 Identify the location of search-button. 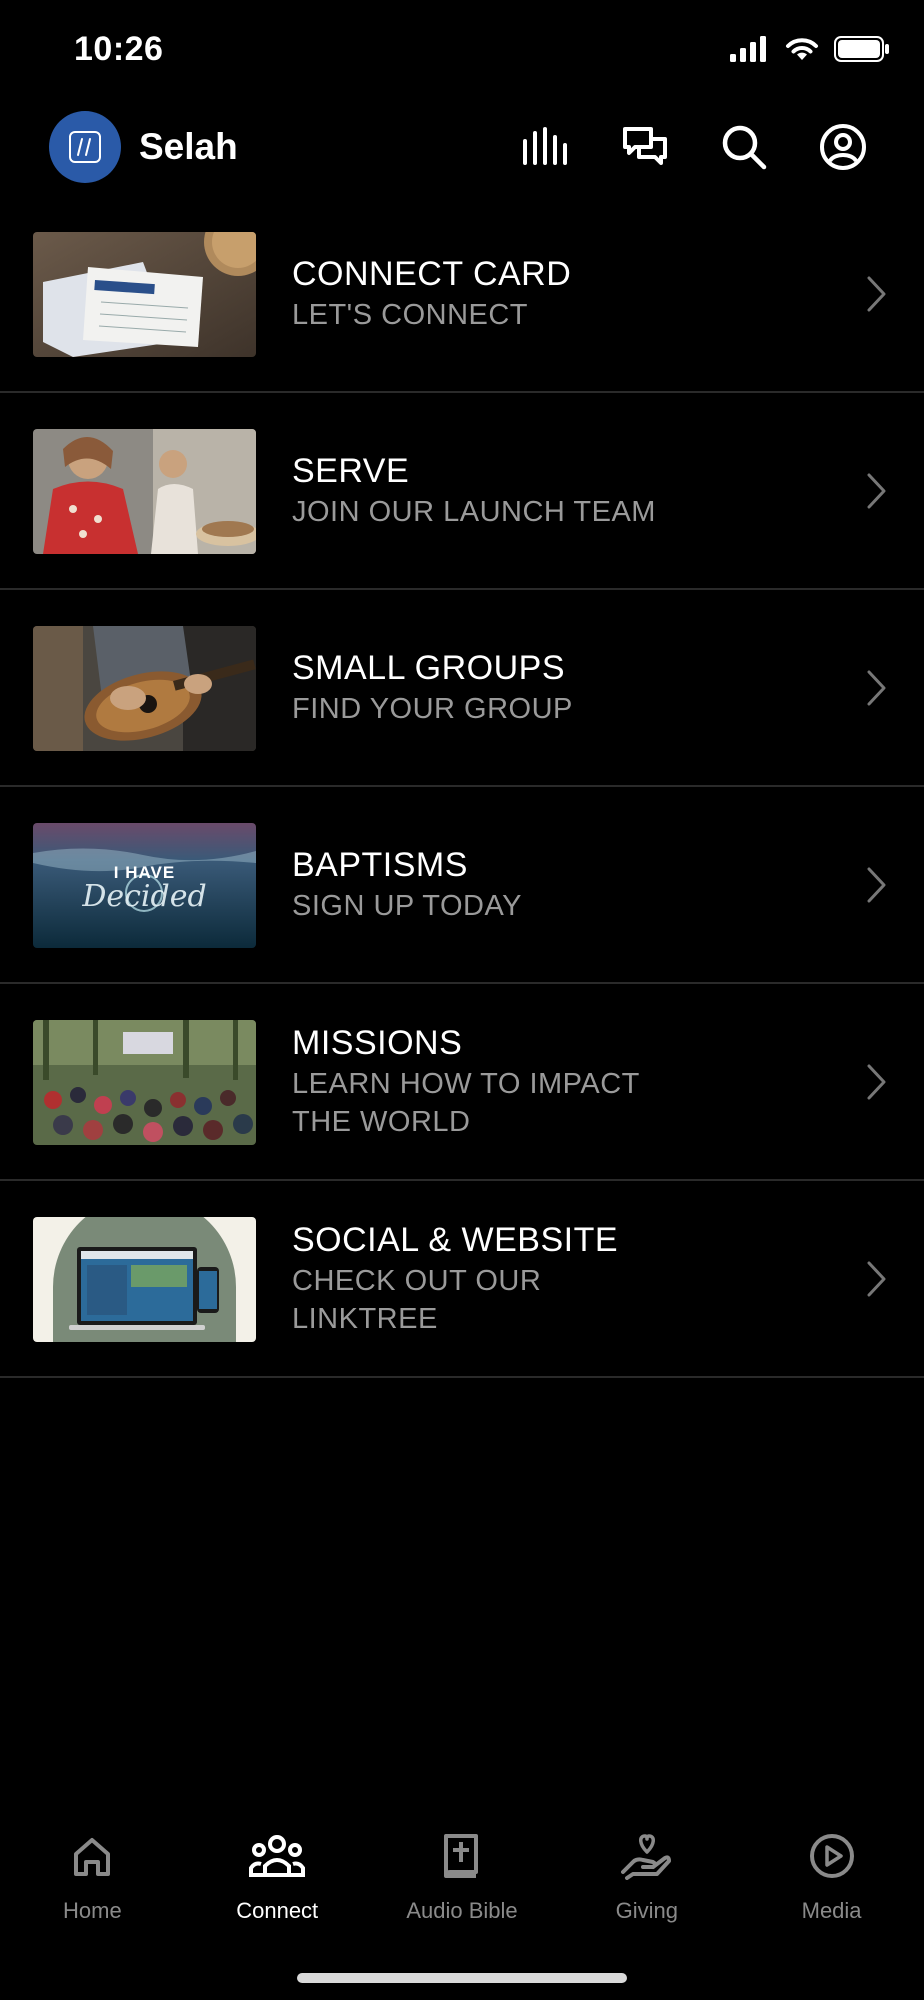
(744, 147).